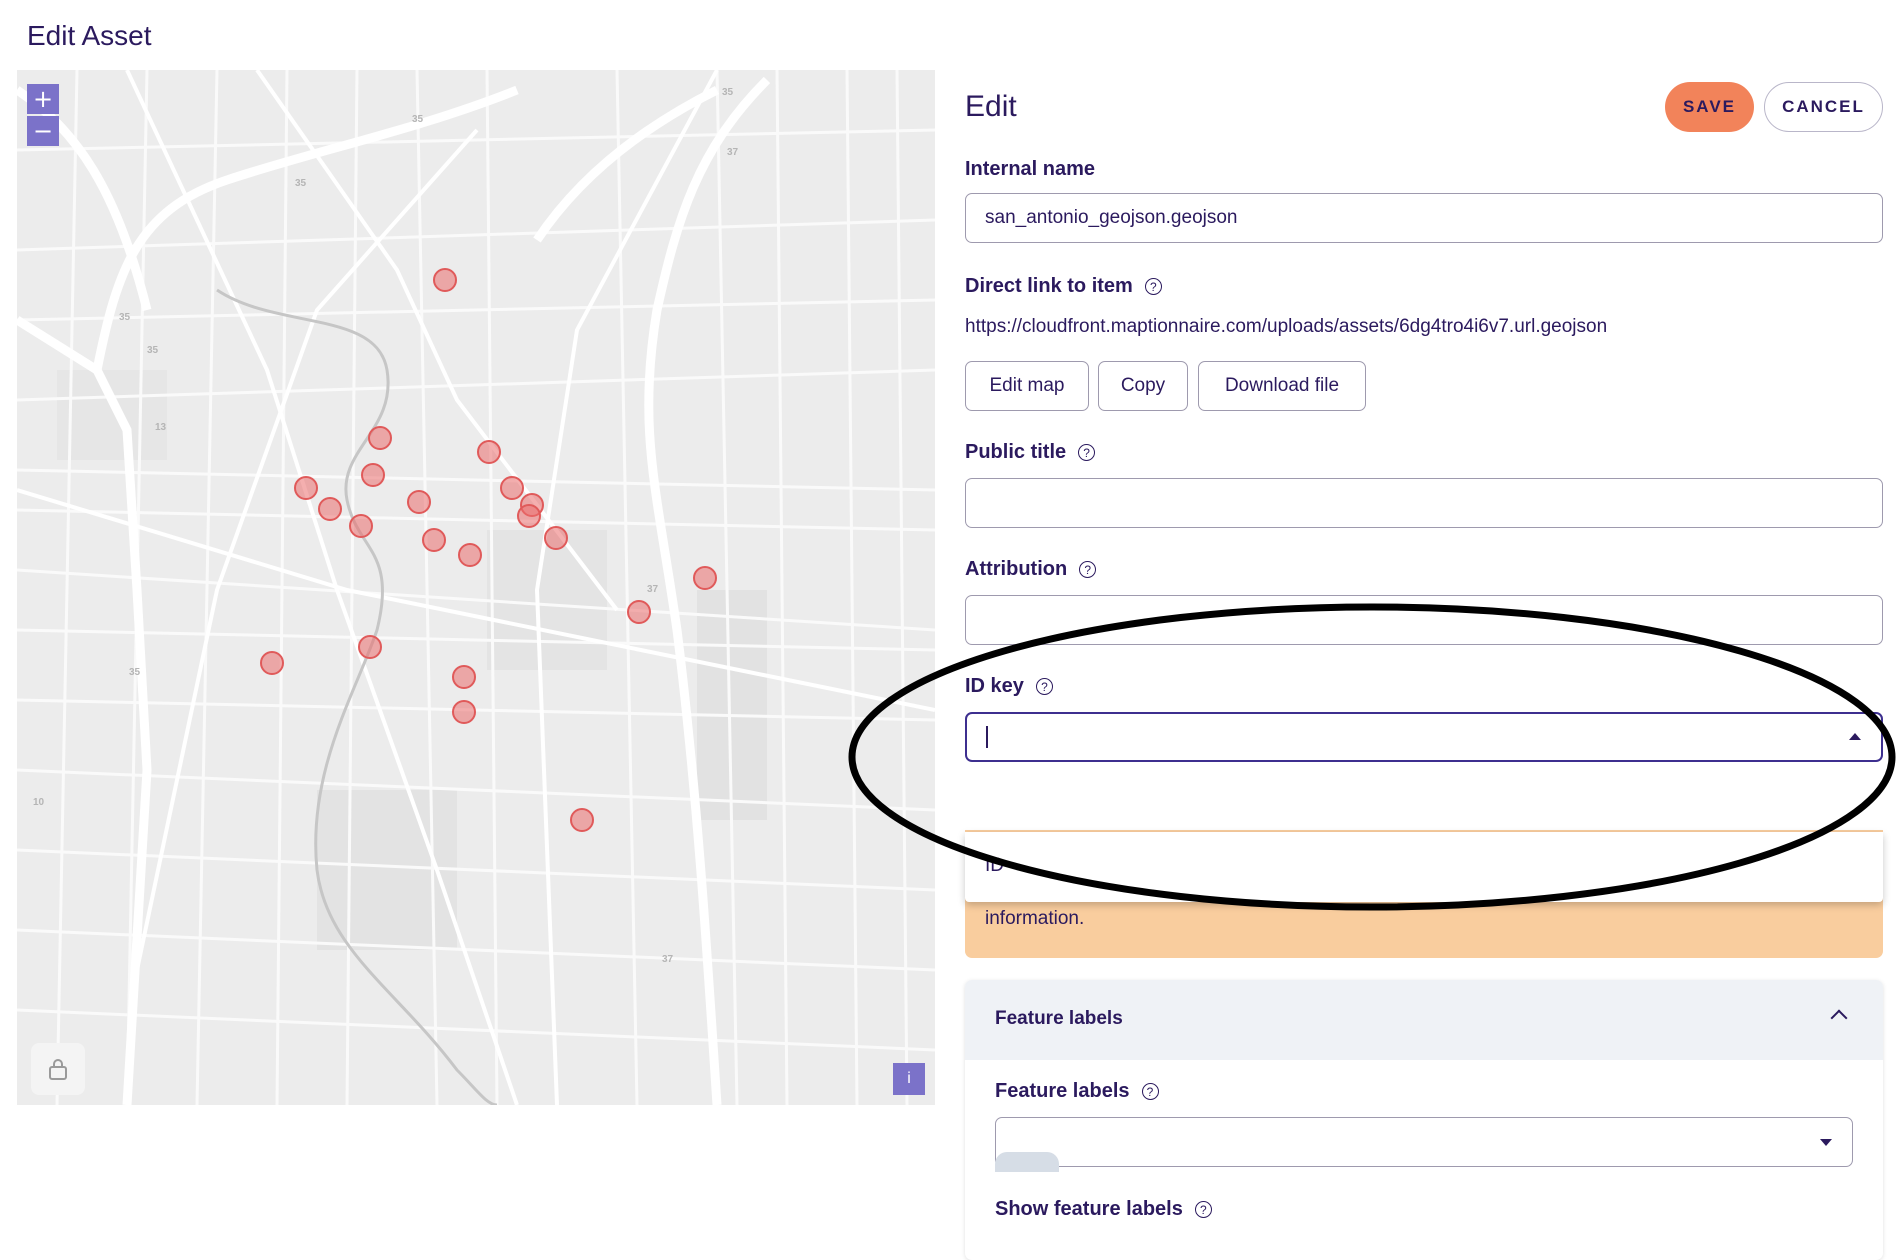  I want to click on accordion-title: Feature labels, so click(1059, 1018).